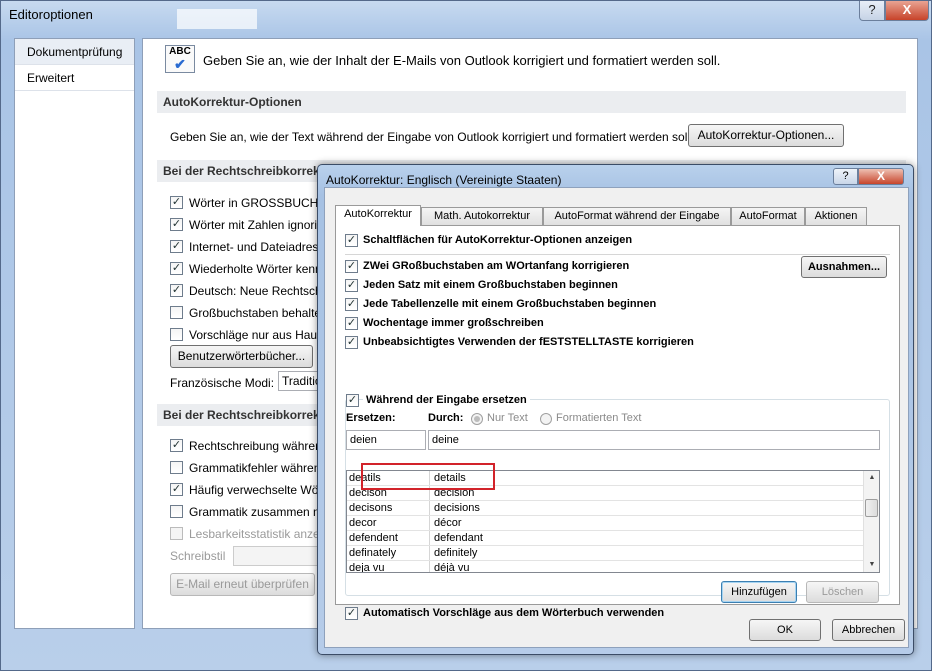 This screenshot has width=932, height=671. Describe the element at coordinates (871, 521) in the screenshot. I see `list-scrollbar: ▲ ▼` at that location.